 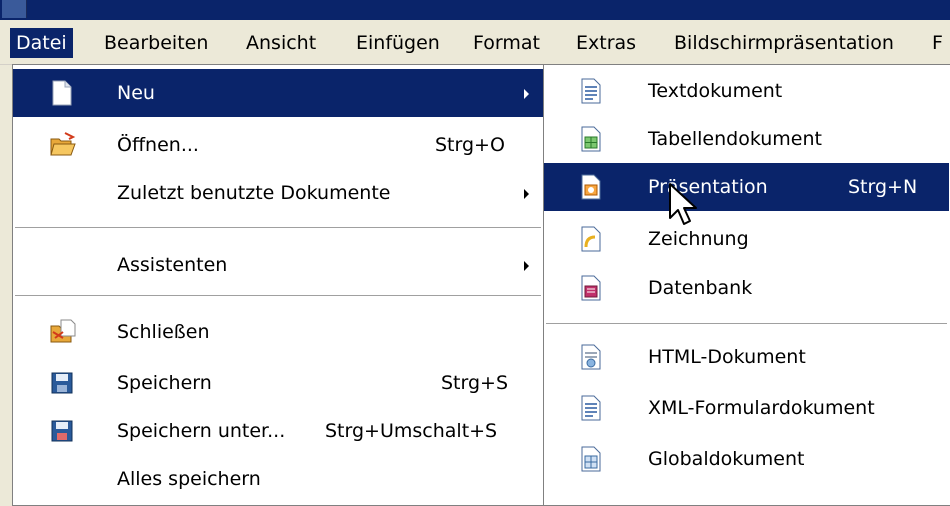 I want to click on submenu-item-html-dokument-label: HTML-Dokument, so click(x=727, y=357).